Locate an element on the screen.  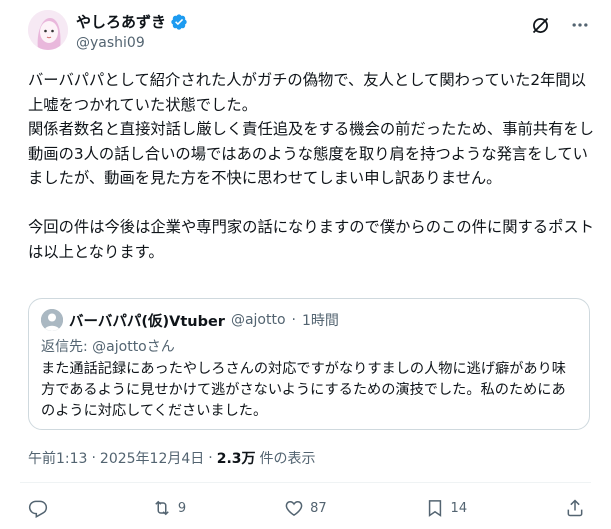
like-button: 87 is located at coordinates (305, 508).